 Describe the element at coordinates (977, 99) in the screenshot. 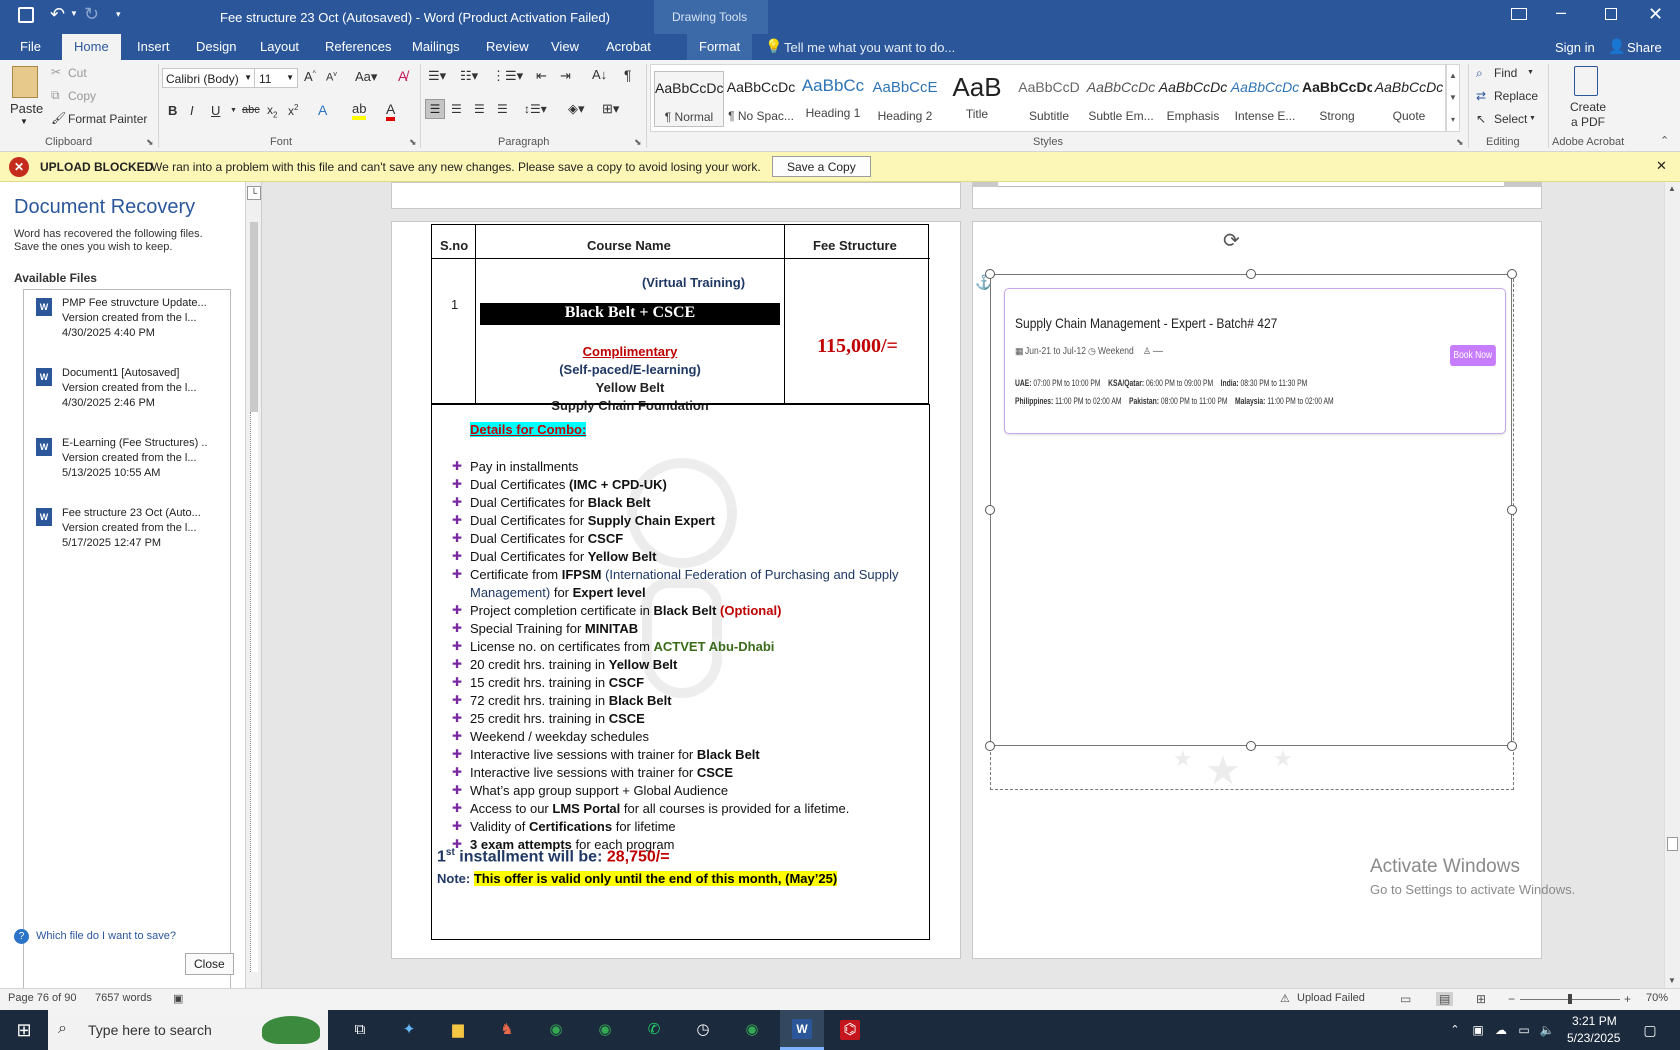

I see `style-title: AaB Title` at that location.